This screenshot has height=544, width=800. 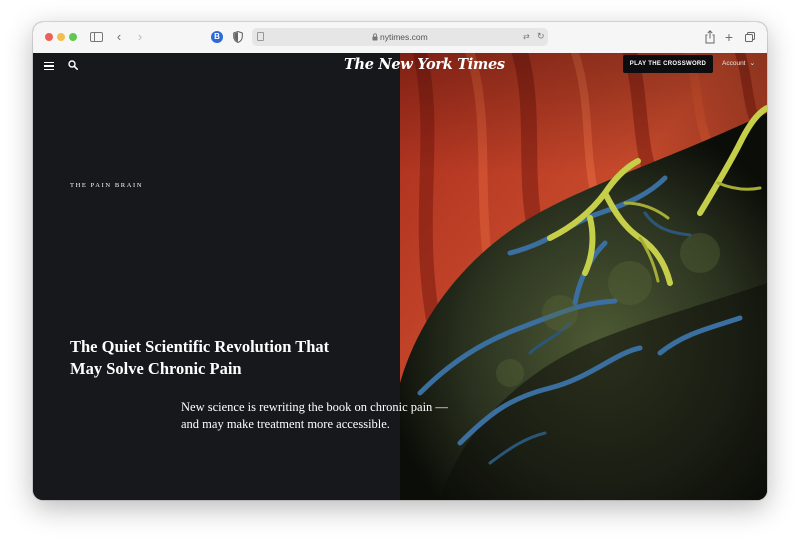 I want to click on summary-line-2: and may make treatment more accessible., so click(x=285, y=424).